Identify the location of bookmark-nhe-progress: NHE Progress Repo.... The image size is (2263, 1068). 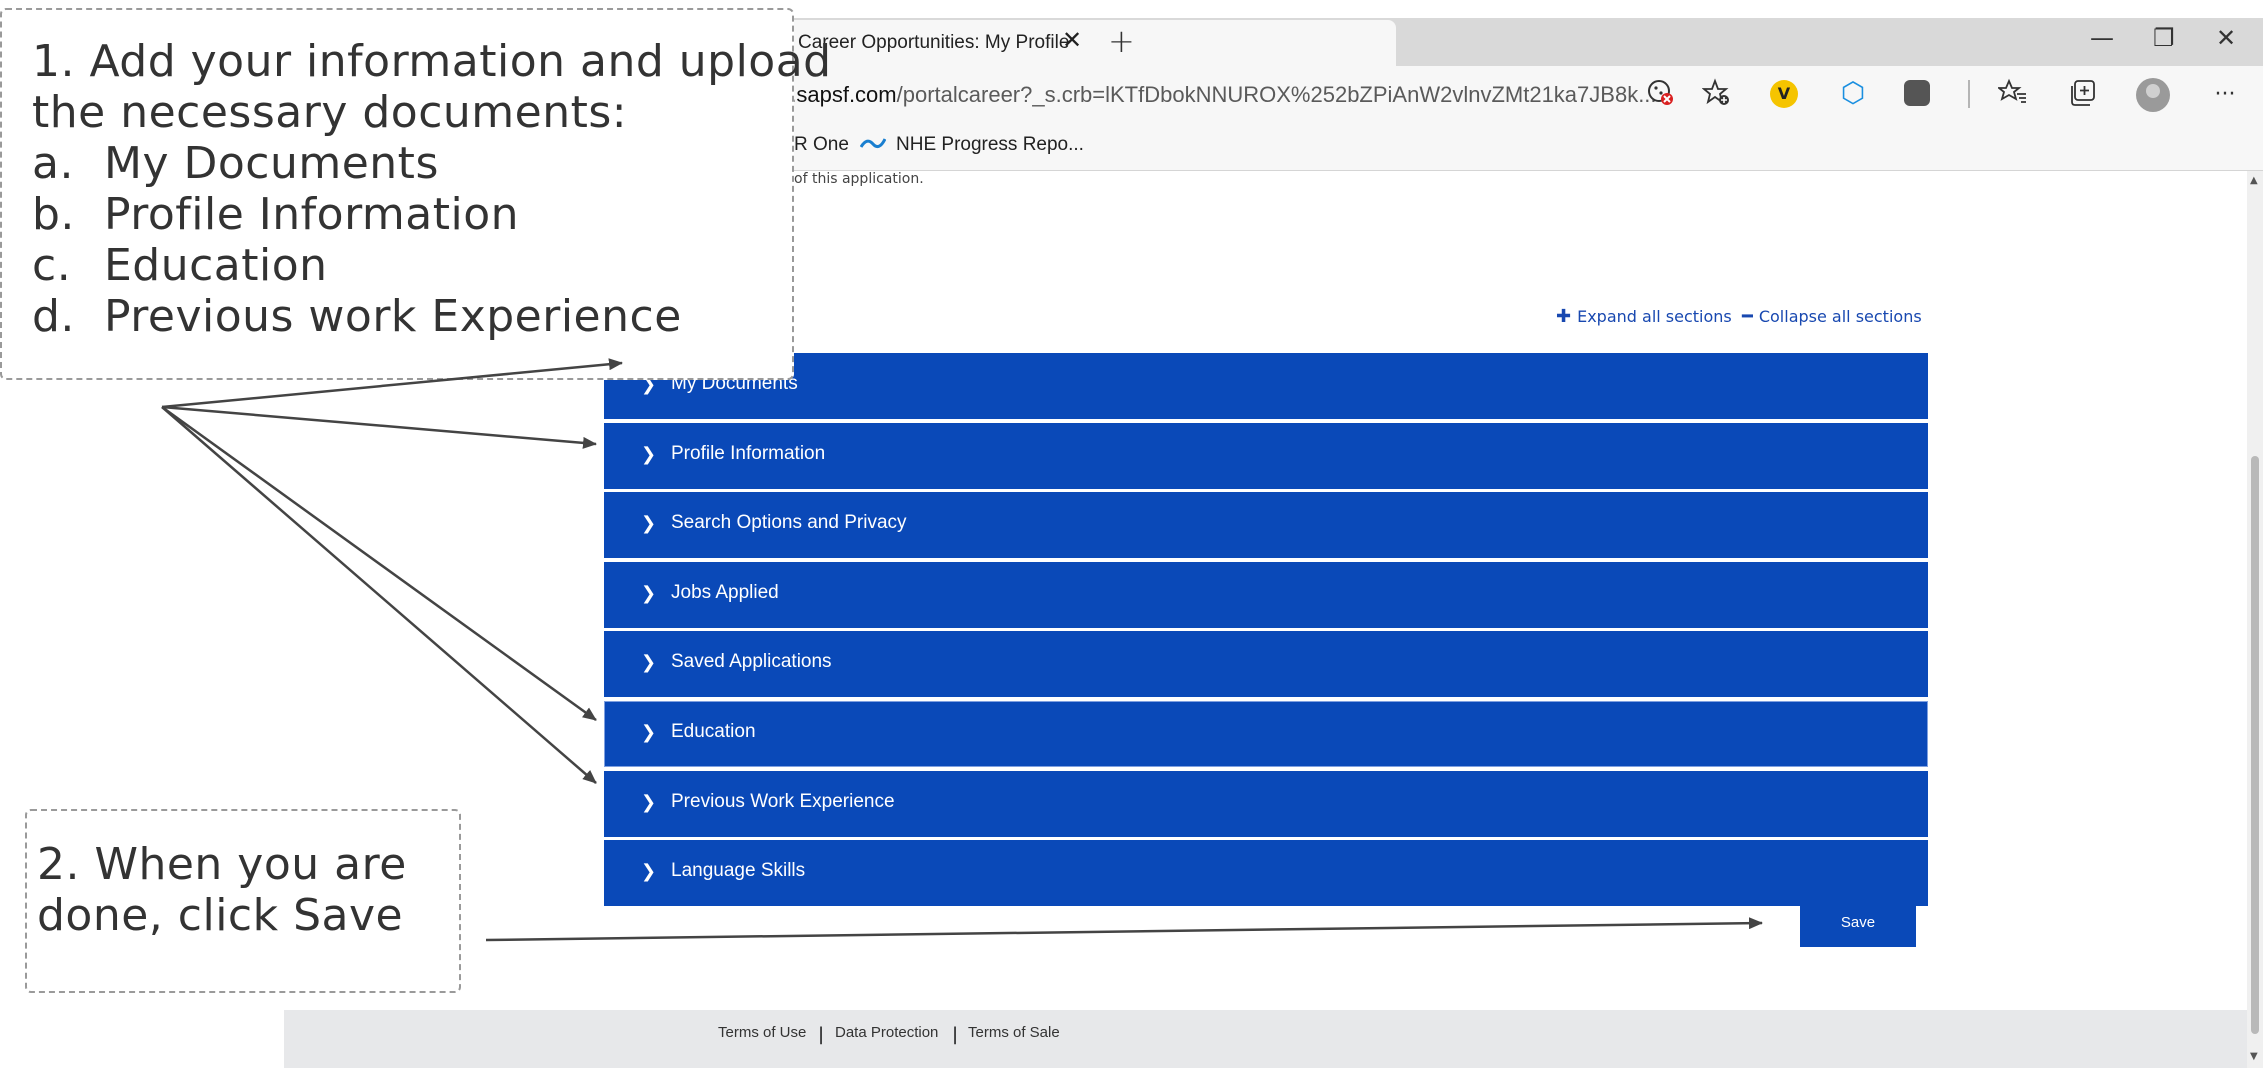
(990, 145).